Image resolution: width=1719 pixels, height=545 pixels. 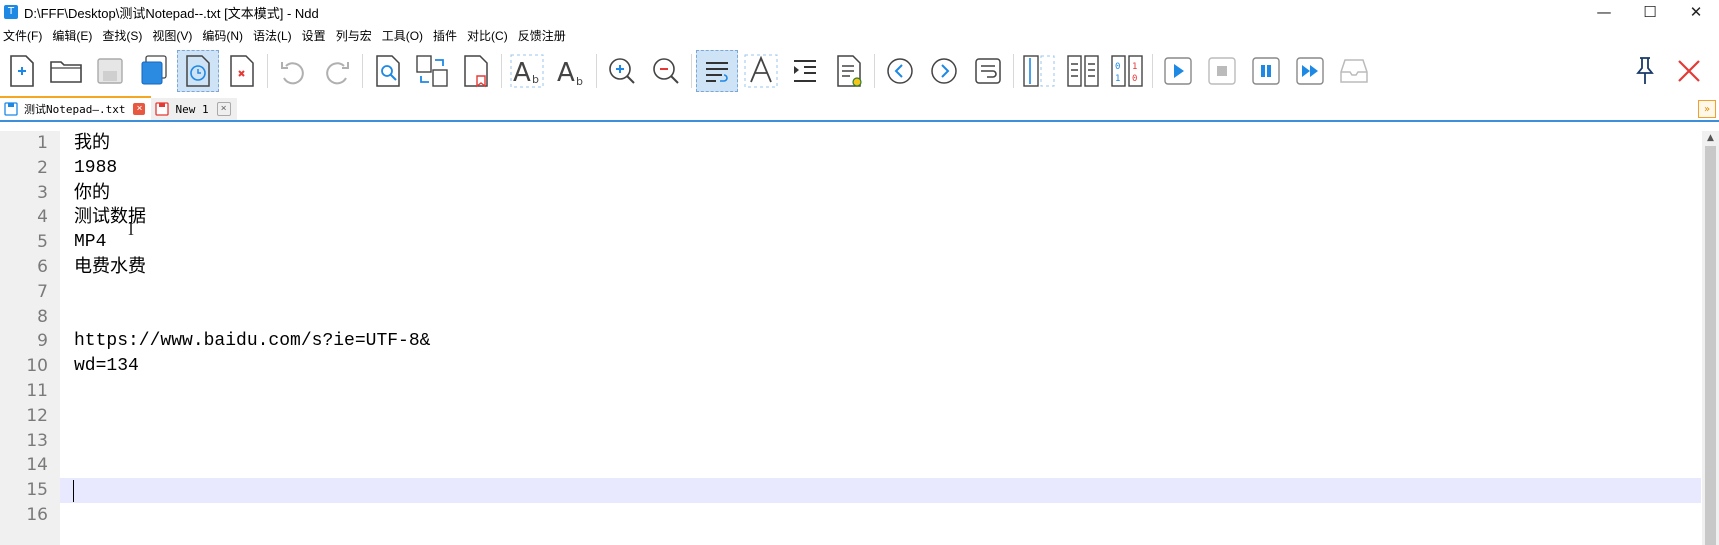 What do you see at coordinates (805, 71) in the screenshot?
I see `indent-guide-button` at bounding box center [805, 71].